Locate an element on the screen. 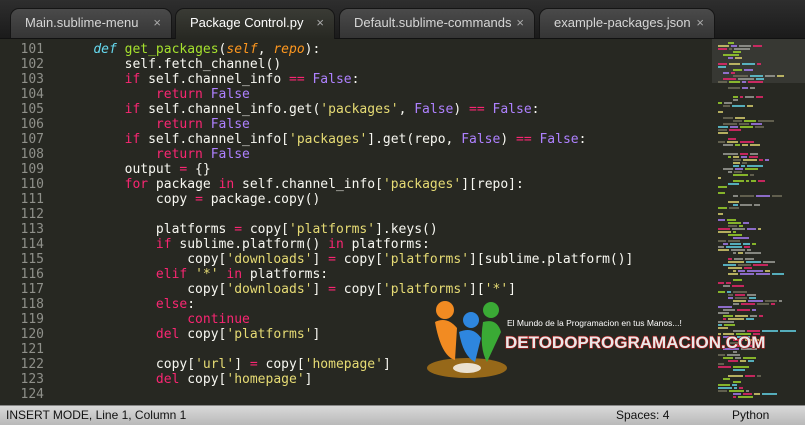 This screenshot has height=425, width=805. code-token: package.copy() is located at coordinates (261, 199).